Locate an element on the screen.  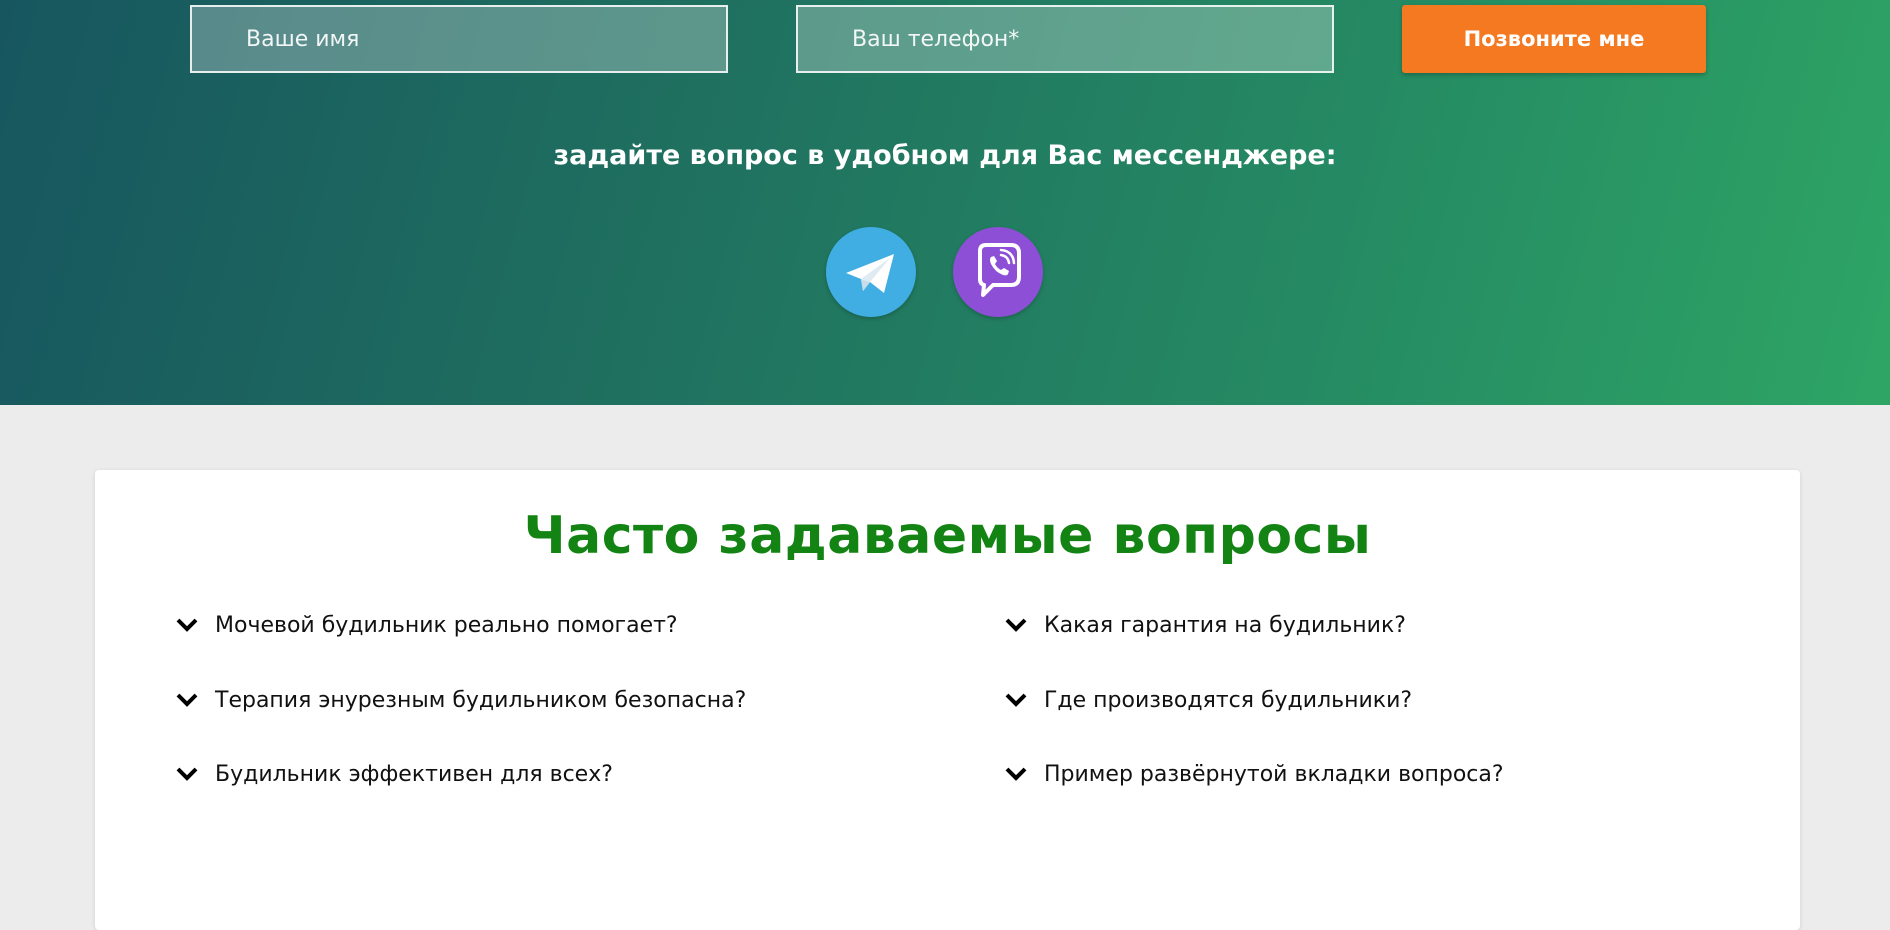
faq-question: Пример развёрнутой вкладки вопроса? is located at coordinates (1274, 774).